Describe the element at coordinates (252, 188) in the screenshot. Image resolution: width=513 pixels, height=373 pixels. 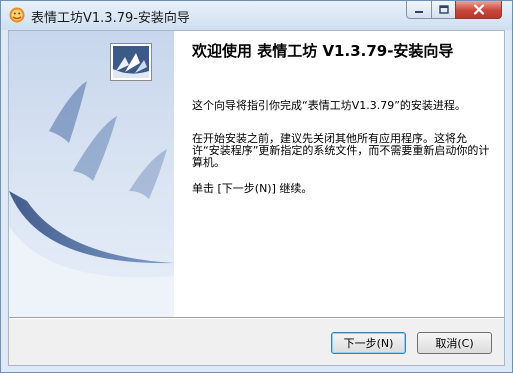
I see `continue-instruction: 单击 [下一步(N)] 继续。` at that location.